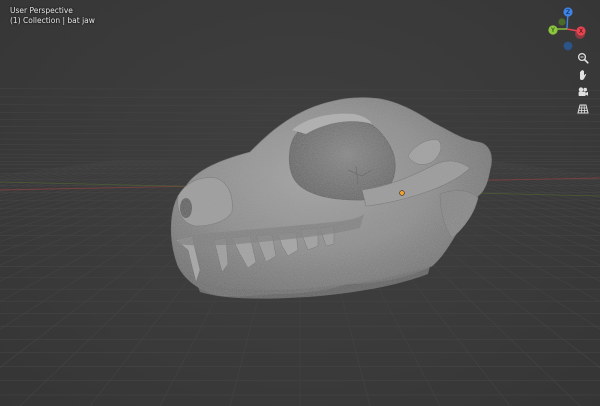 The height and width of the screenshot is (406, 600). What do you see at coordinates (552, 30) in the screenshot?
I see `gizmo-y-label: Y` at bounding box center [552, 30].